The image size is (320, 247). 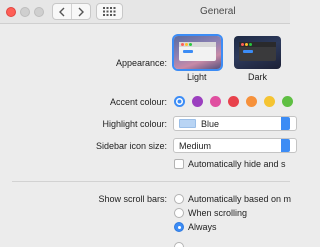 What do you see at coordinates (235, 123) in the screenshot?
I see `highlight-colour-popup: Blue` at bounding box center [235, 123].